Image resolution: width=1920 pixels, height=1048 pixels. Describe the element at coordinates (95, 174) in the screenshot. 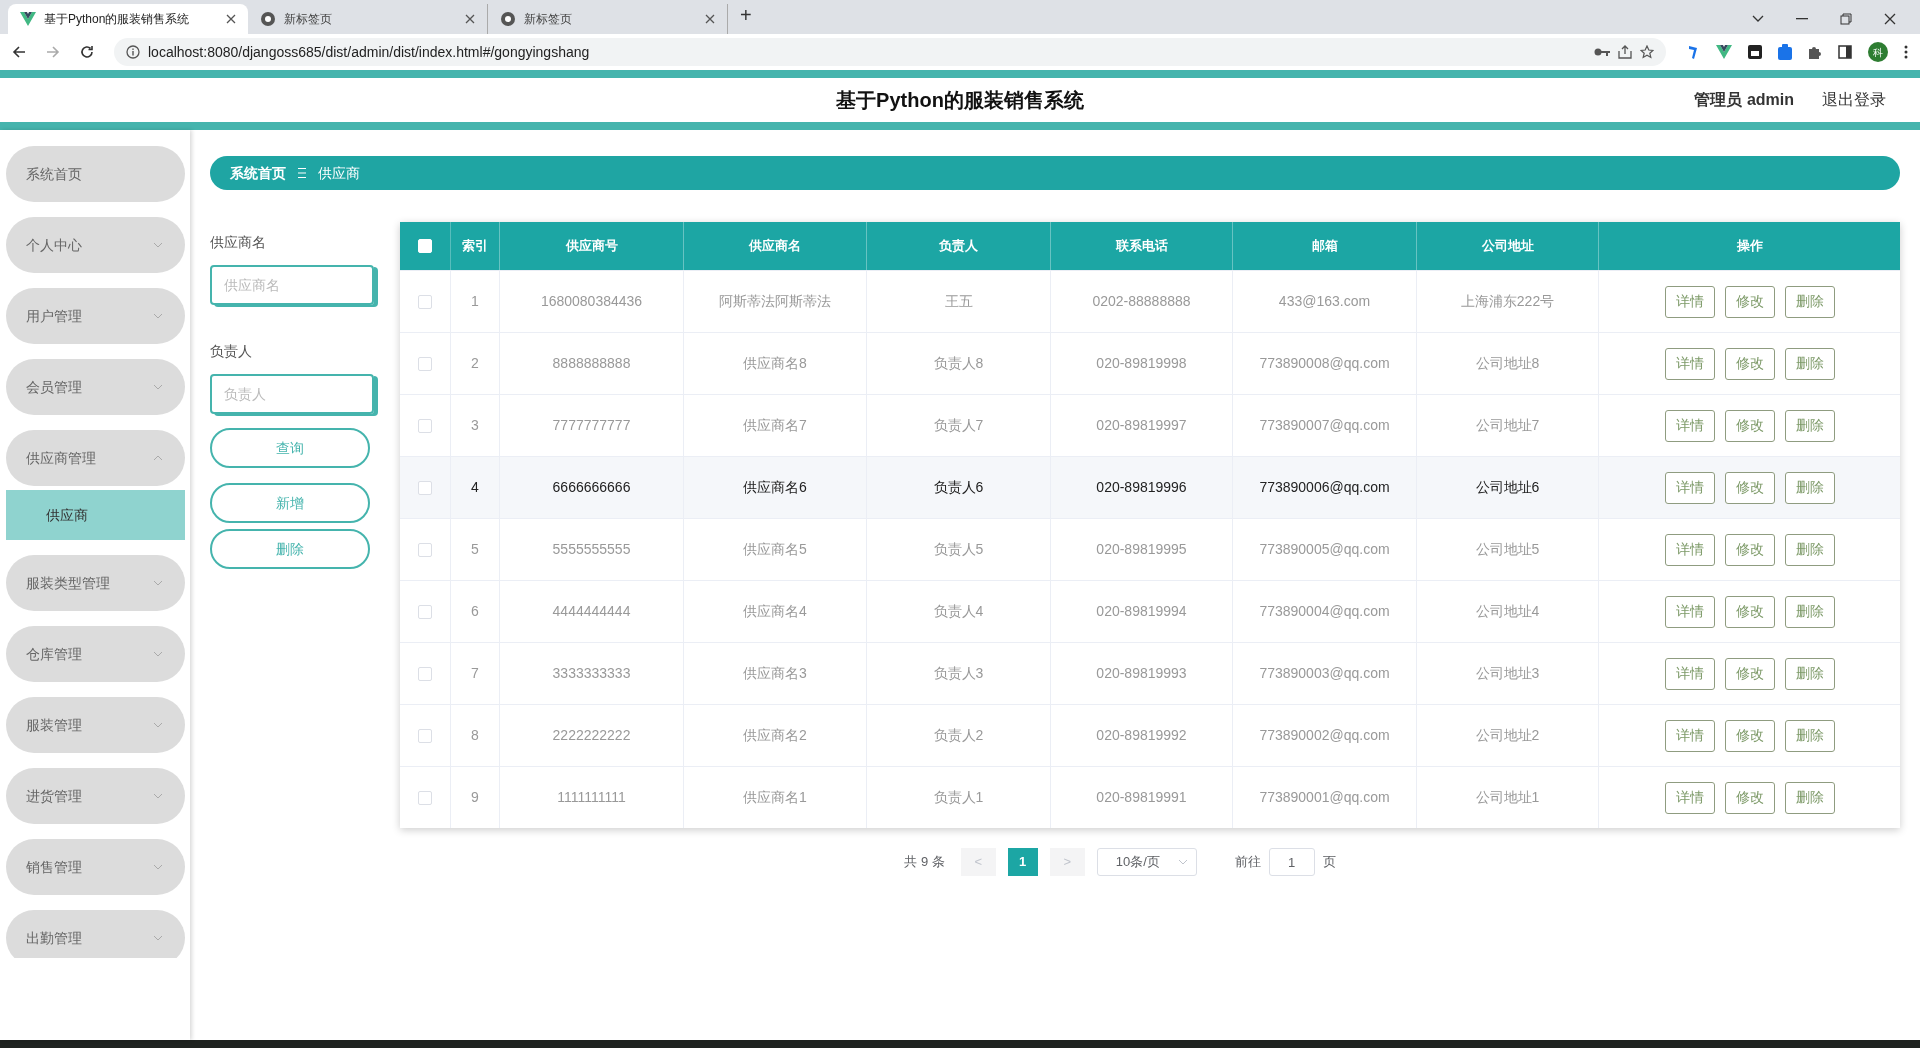

I see `sidebar-item: 系统首页` at that location.